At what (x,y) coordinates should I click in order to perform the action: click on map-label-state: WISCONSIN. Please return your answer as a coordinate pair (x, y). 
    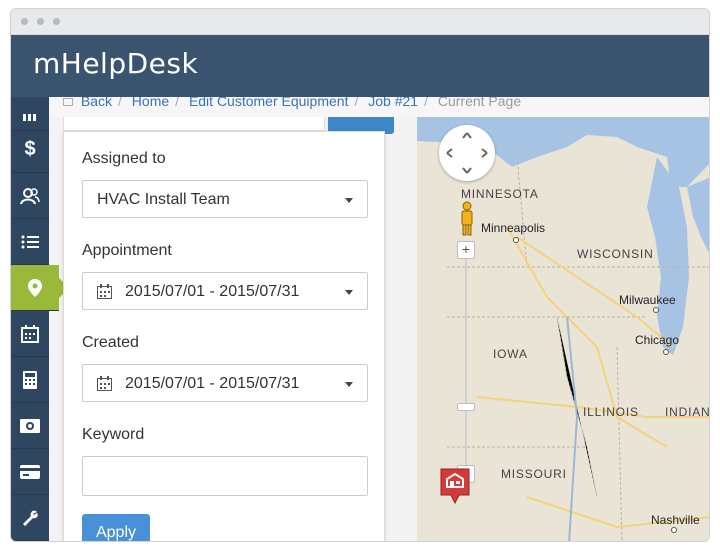
    Looking at the image, I should click on (615, 254).